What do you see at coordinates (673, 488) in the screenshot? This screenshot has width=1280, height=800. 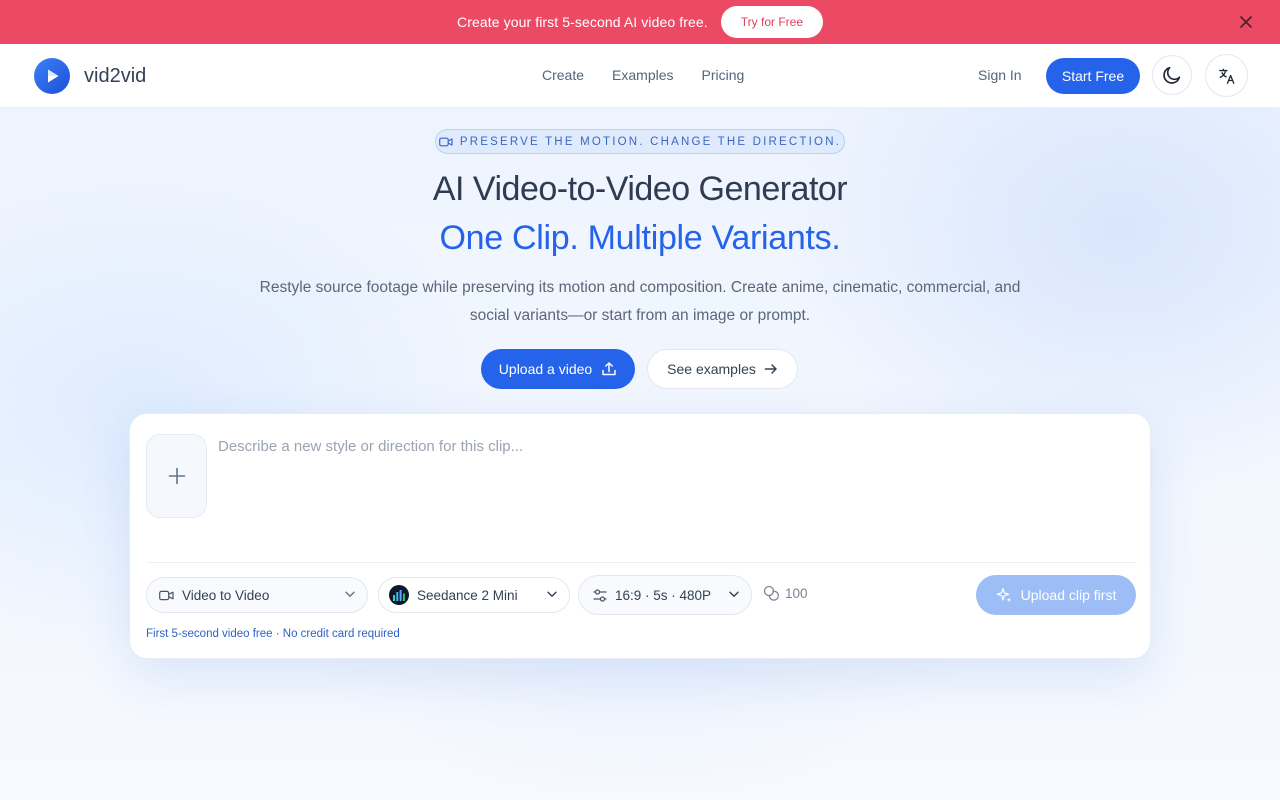 I see `prompt-input` at bounding box center [673, 488].